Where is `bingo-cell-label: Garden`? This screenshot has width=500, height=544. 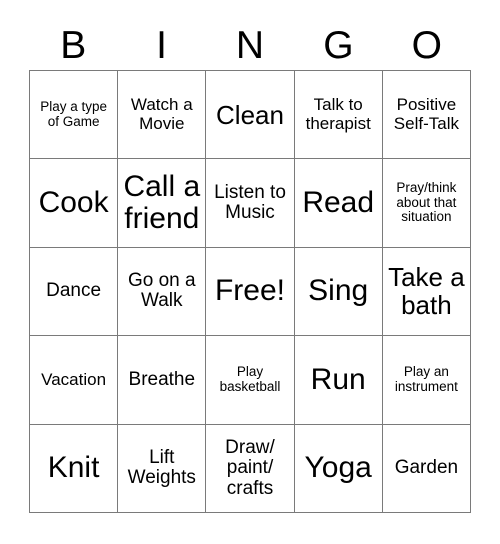
bingo-cell-label: Garden is located at coordinates (426, 468).